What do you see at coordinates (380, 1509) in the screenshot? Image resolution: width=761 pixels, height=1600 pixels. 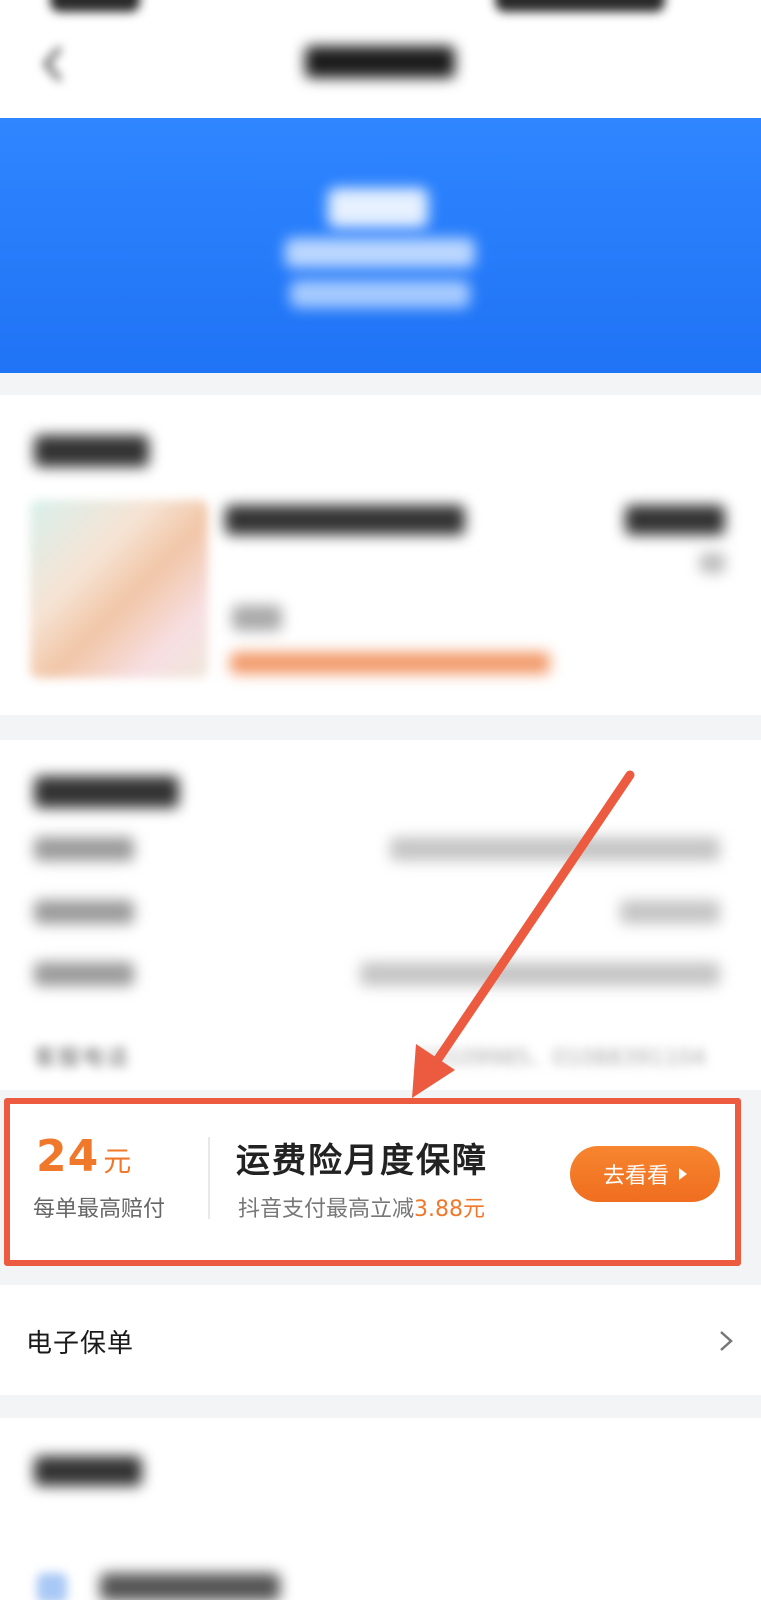 I see `bottom-card` at bounding box center [380, 1509].